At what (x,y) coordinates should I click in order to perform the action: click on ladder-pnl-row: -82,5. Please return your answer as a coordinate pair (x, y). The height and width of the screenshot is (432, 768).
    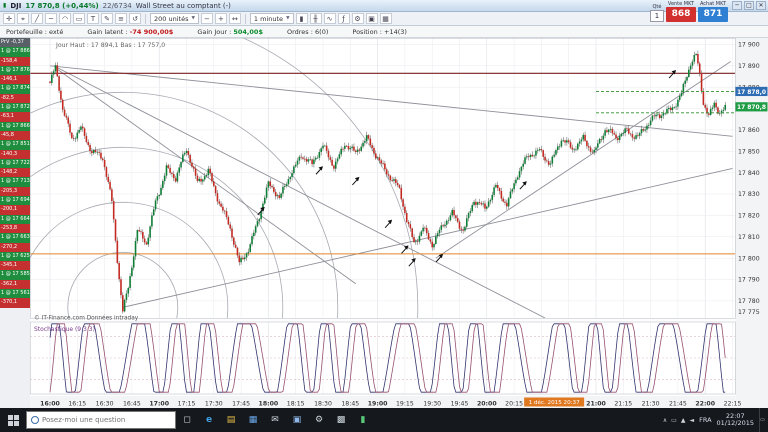
    Looking at the image, I should click on (15, 98).